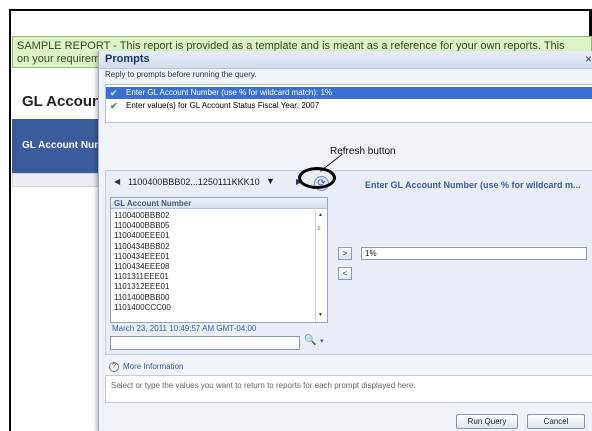 This screenshot has height=431, width=592. I want to click on run-query-button: Run Query, so click(487, 421).